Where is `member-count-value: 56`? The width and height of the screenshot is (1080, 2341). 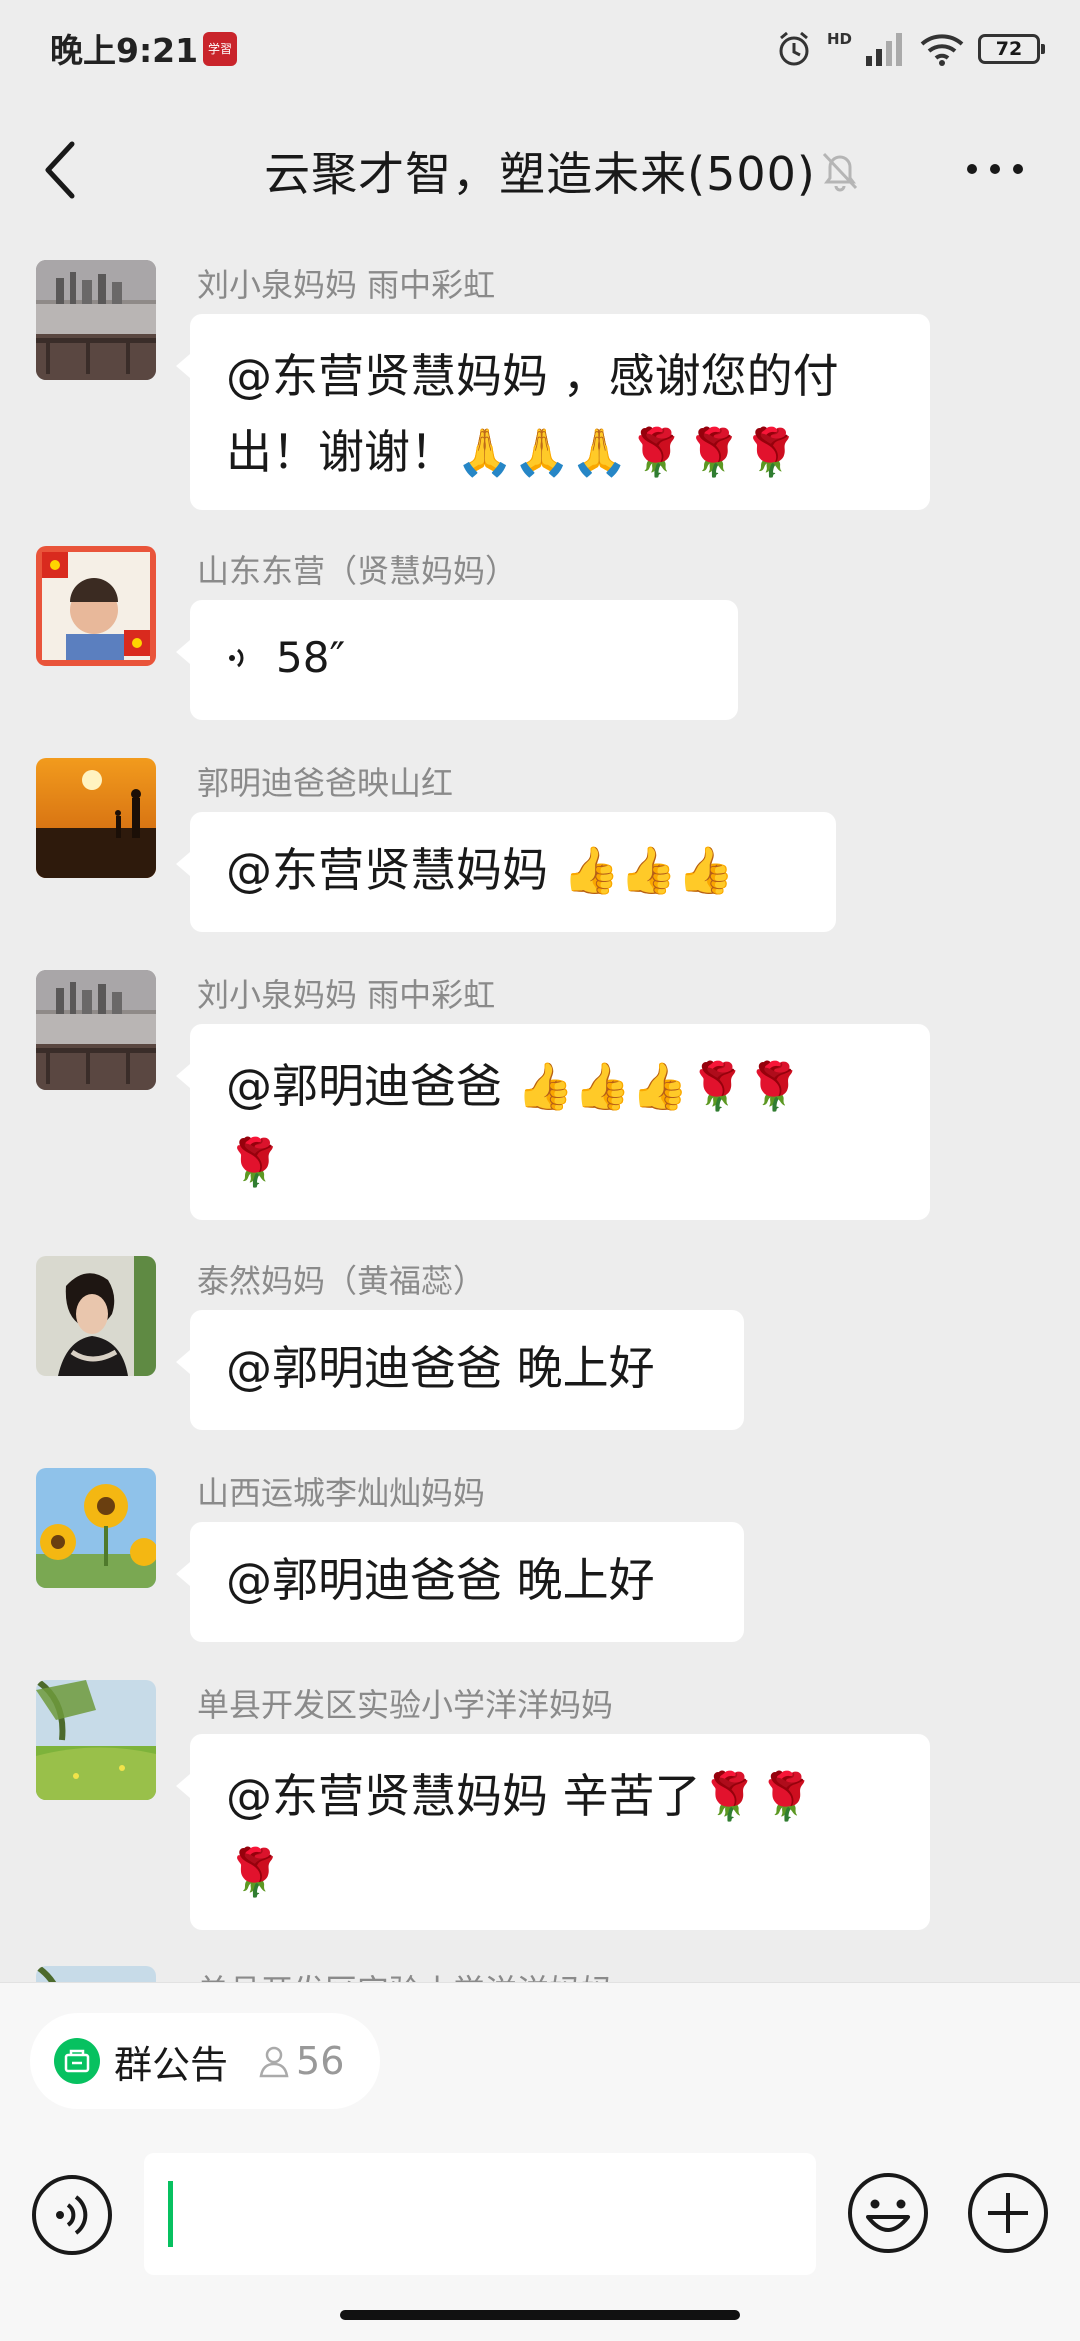 member-count-value: 56 is located at coordinates (320, 2061).